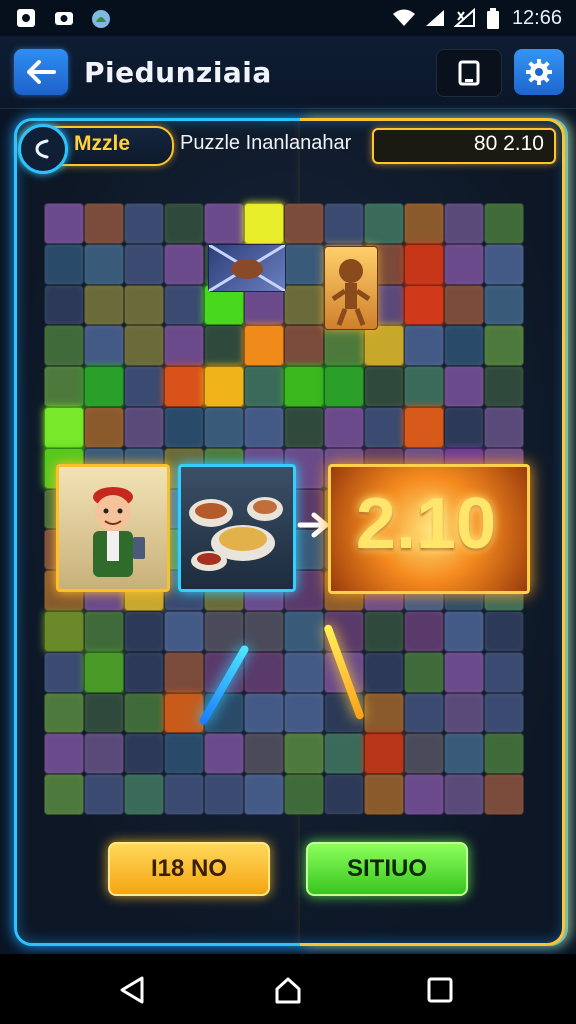 This screenshot has width=576, height=1024. Describe the element at coordinates (288, 990) in the screenshot. I see `home-nav-button` at that location.